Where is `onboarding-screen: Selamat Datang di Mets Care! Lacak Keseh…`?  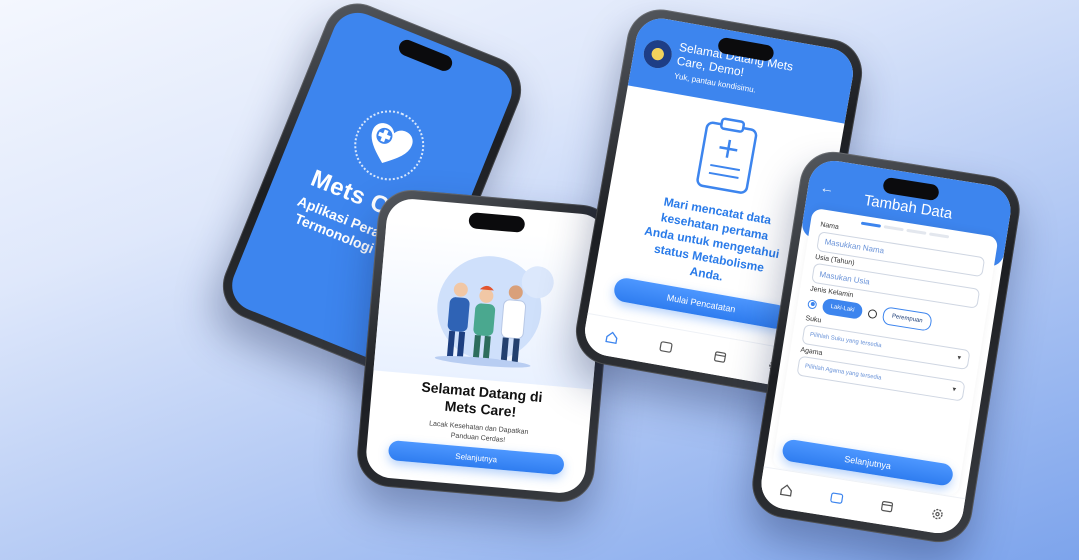
onboarding-screen: Selamat Datang di Mets Care! Lacak Keseh… is located at coordinates (486, 346).